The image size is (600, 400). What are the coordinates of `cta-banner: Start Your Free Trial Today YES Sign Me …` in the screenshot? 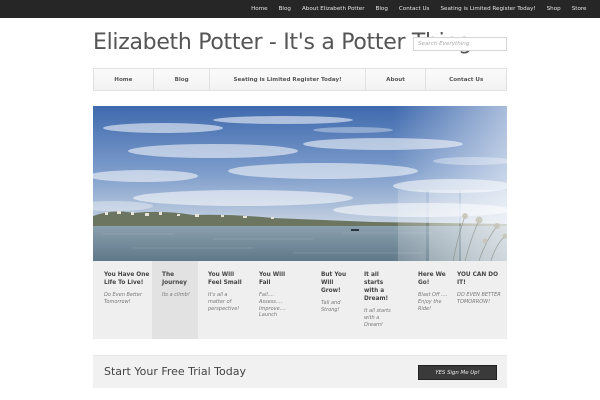 It's located at (300, 371).